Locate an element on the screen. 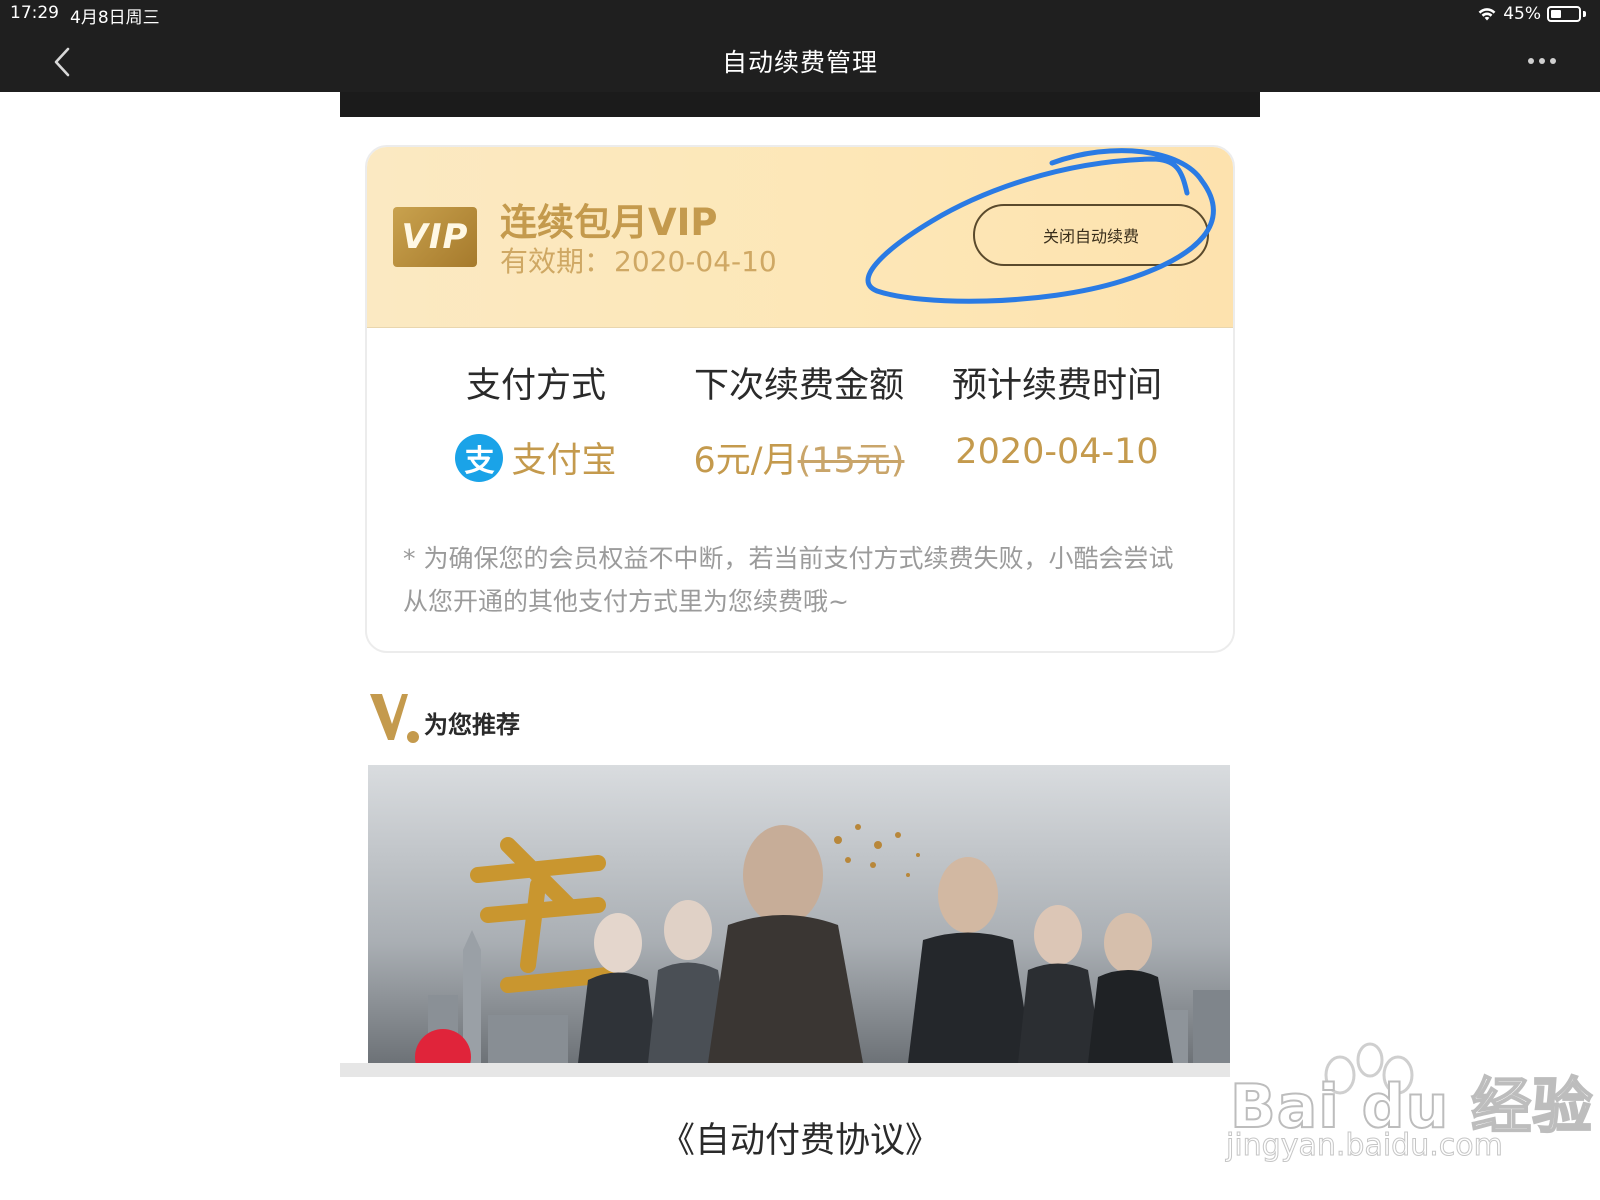 The height and width of the screenshot is (1200, 1600). valid-date: 2020-04-10 is located at coordinates (695, 261).